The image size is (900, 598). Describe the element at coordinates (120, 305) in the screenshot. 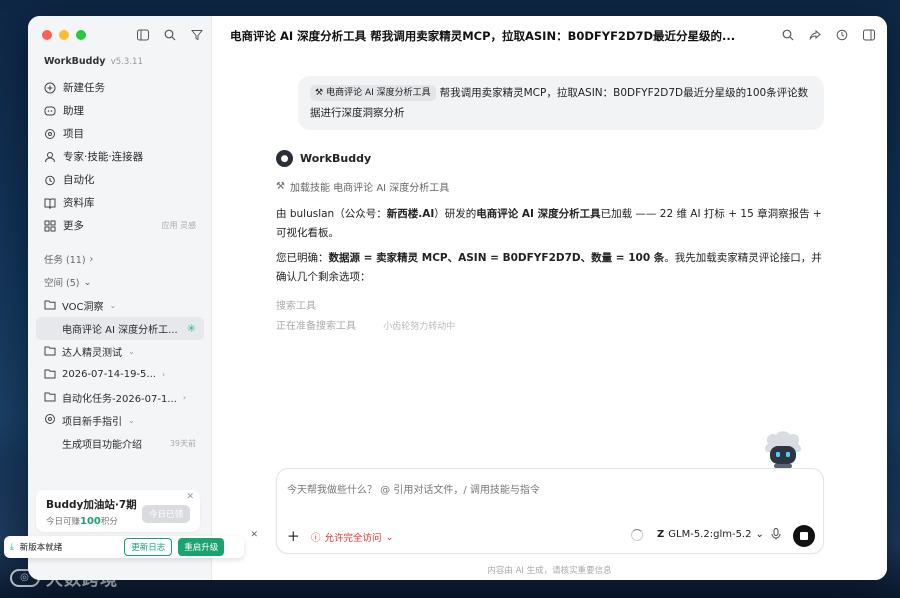

I see `tree-folder-voc: VOC洞察 ⌄` at that location.